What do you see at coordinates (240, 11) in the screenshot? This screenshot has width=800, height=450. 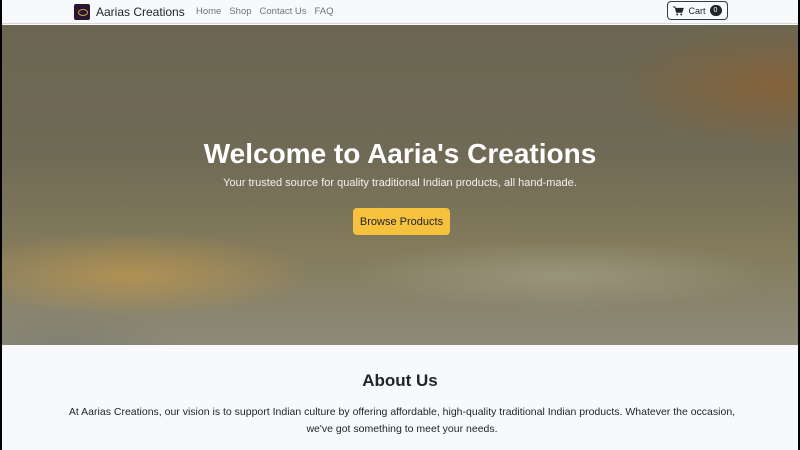 I see `nav-link-shop: Shop` at bounding box center [240, 11].